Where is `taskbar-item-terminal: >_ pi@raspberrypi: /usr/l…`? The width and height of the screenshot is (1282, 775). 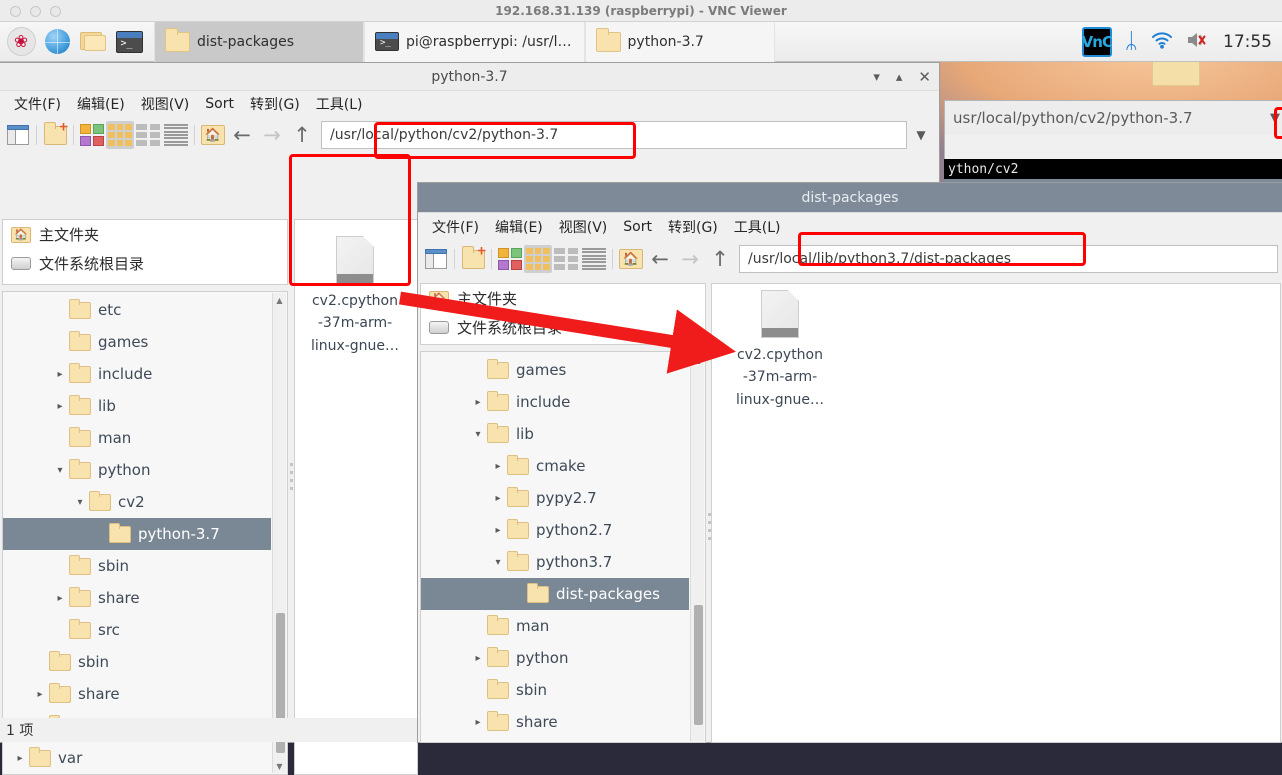 taskbar-item-terminal: >_ pi@raspberrypi: /usr/l… is located at coordinates (474, 41).